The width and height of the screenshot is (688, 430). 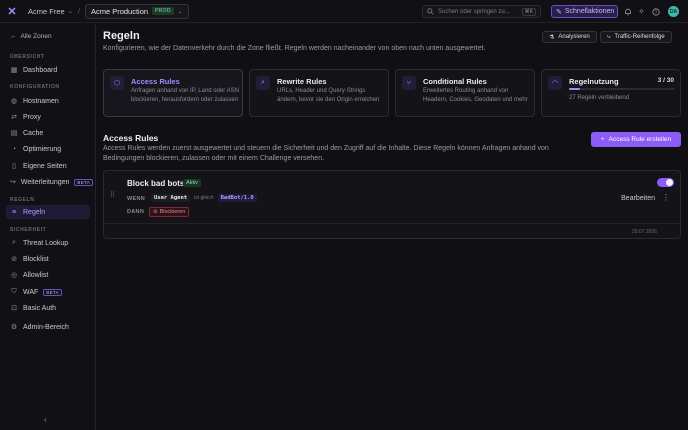 What do you see at coordinates (155, 81) in the screenshot?
I see `card-title: Access Rules` at bounding box center [155, 81].